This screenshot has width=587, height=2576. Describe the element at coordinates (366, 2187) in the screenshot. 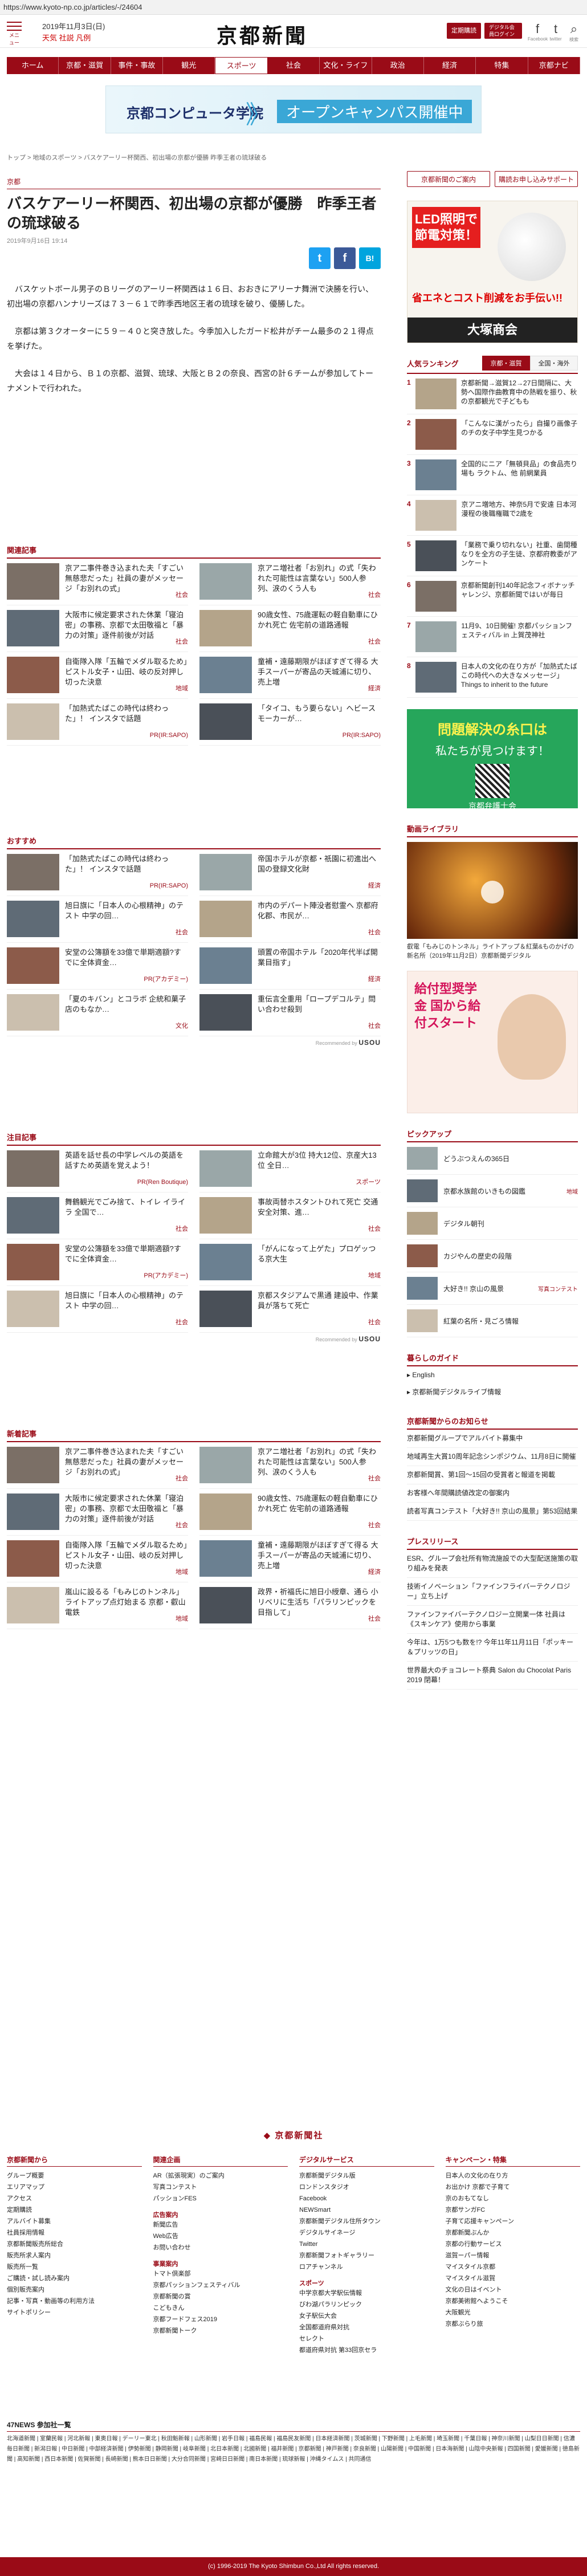

I see `footer-link: ロンドンスタジオ` at that location.